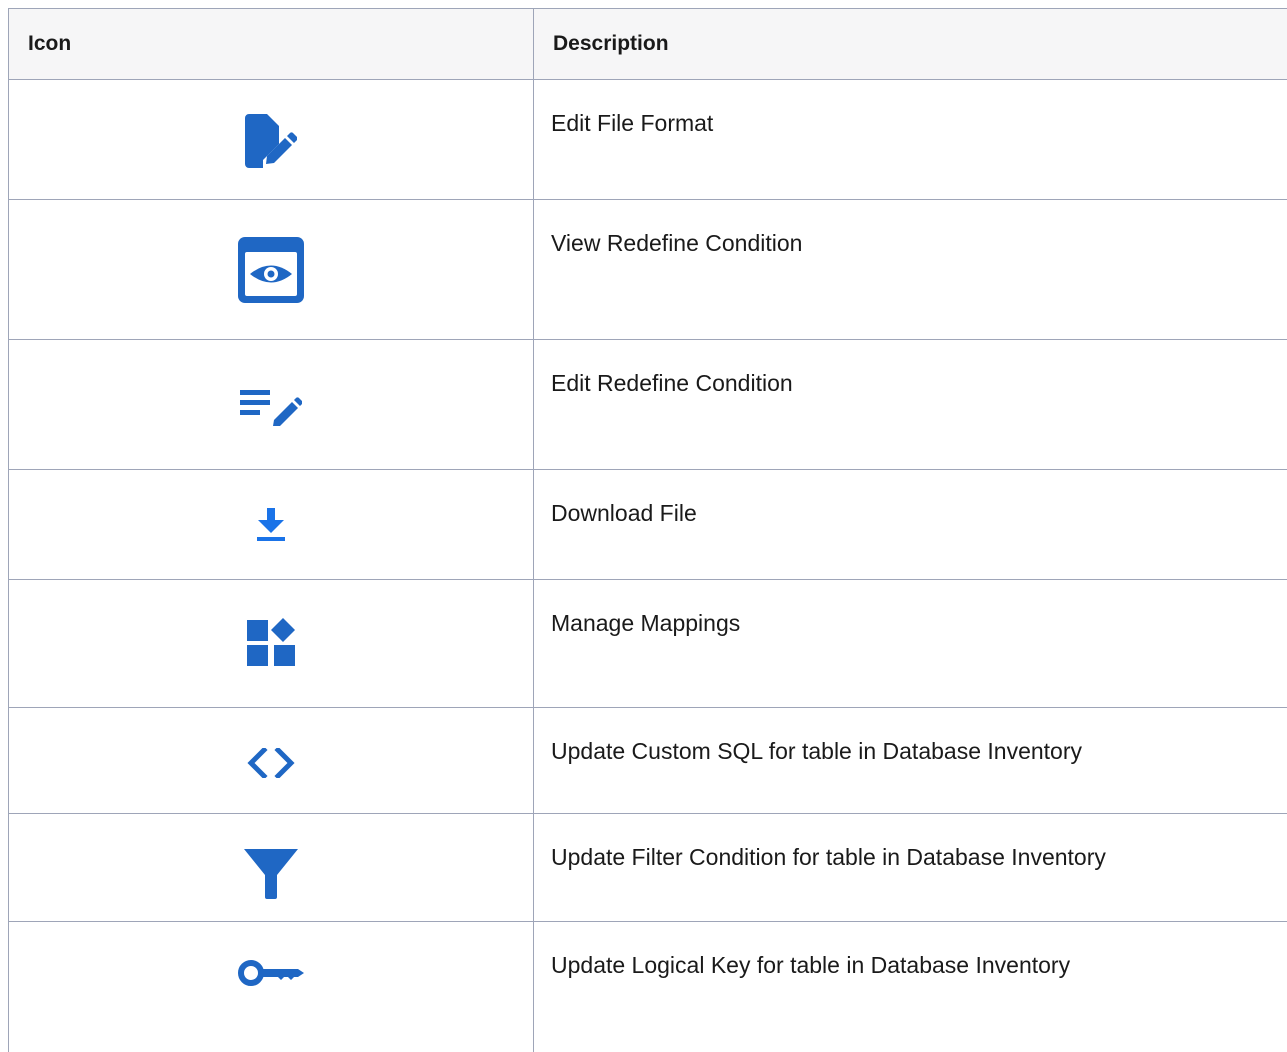 The image size is (1287, 1052). What do you see at coordinates (271, 765) in the screenshot?
I see `code-brackets-icon` at bounding box center [271, 765].